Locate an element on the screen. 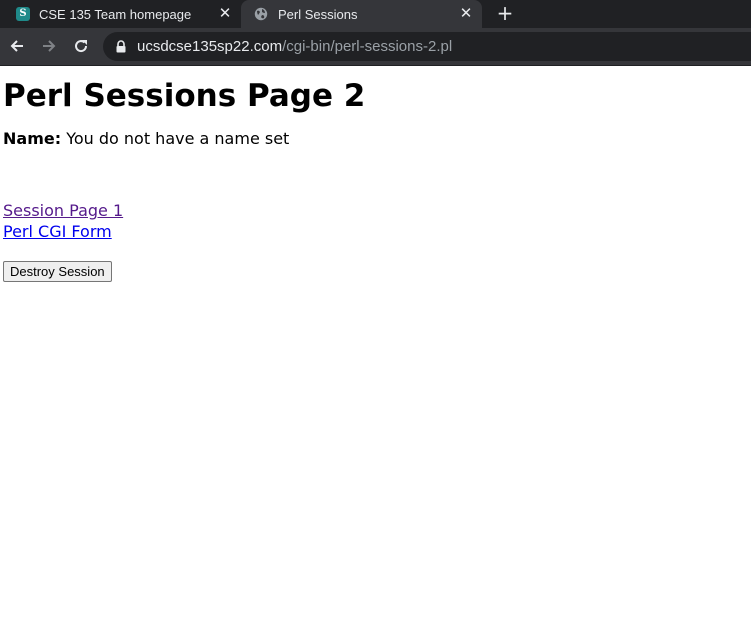 The height and width of the screenshot is (624, 751). tab-cse135-homepage: S CSE 135 Team homepage ✕ is located at coordinates (120, 14).